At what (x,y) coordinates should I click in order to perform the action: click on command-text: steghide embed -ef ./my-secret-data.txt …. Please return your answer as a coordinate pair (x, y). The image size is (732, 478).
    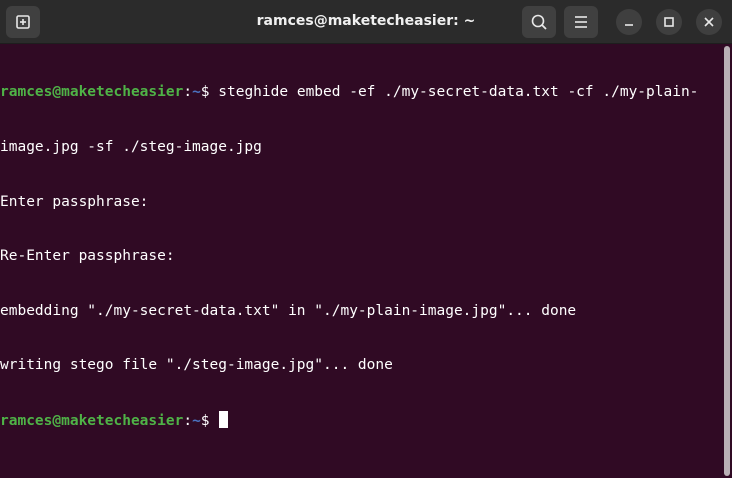
    Looking at the image, I should click on (458, 92).